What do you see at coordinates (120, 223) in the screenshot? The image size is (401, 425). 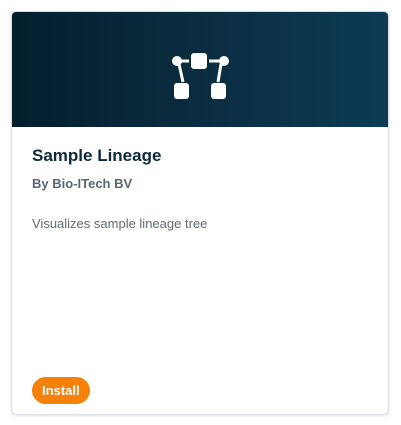 I see `app-description: Visualizes sample lineage tree` at bounding box center [120, 223].